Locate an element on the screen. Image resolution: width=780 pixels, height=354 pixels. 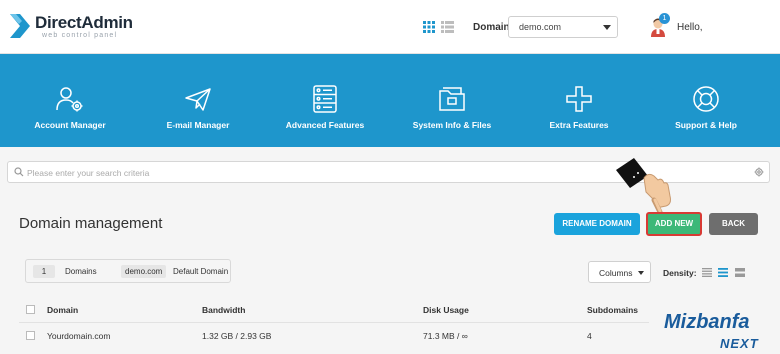
nav-label: E-mail Manager is located at coordinates (198, 125).